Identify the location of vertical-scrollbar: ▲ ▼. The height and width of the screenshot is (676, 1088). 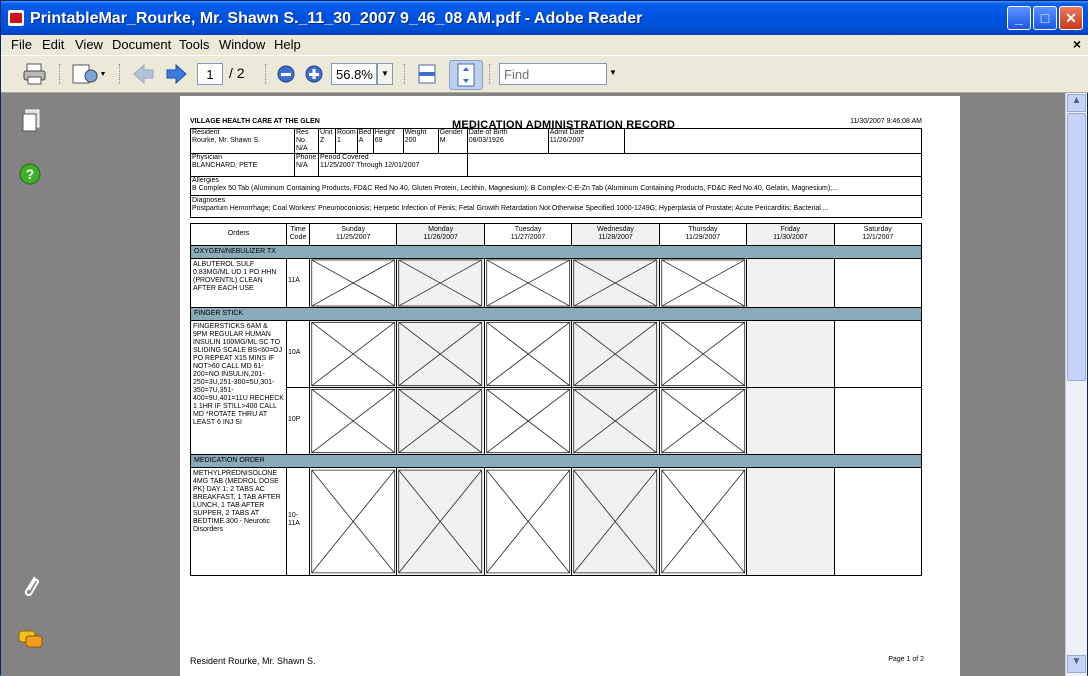
(1076, 384).